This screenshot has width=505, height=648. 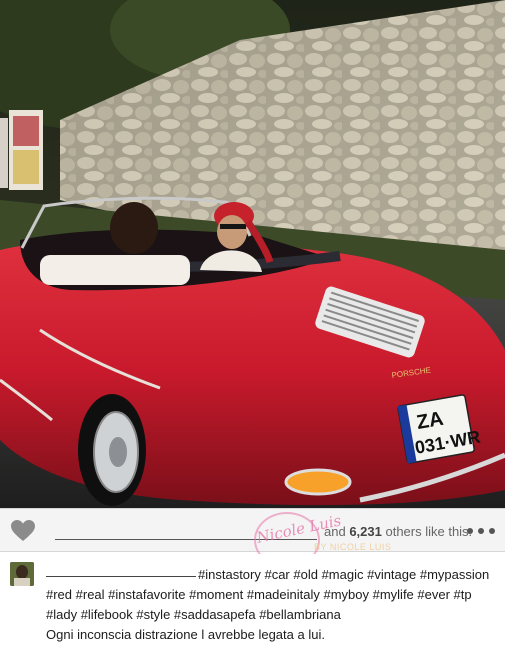 I want to click on likers-names-redacted, so click(x=186, y=539).